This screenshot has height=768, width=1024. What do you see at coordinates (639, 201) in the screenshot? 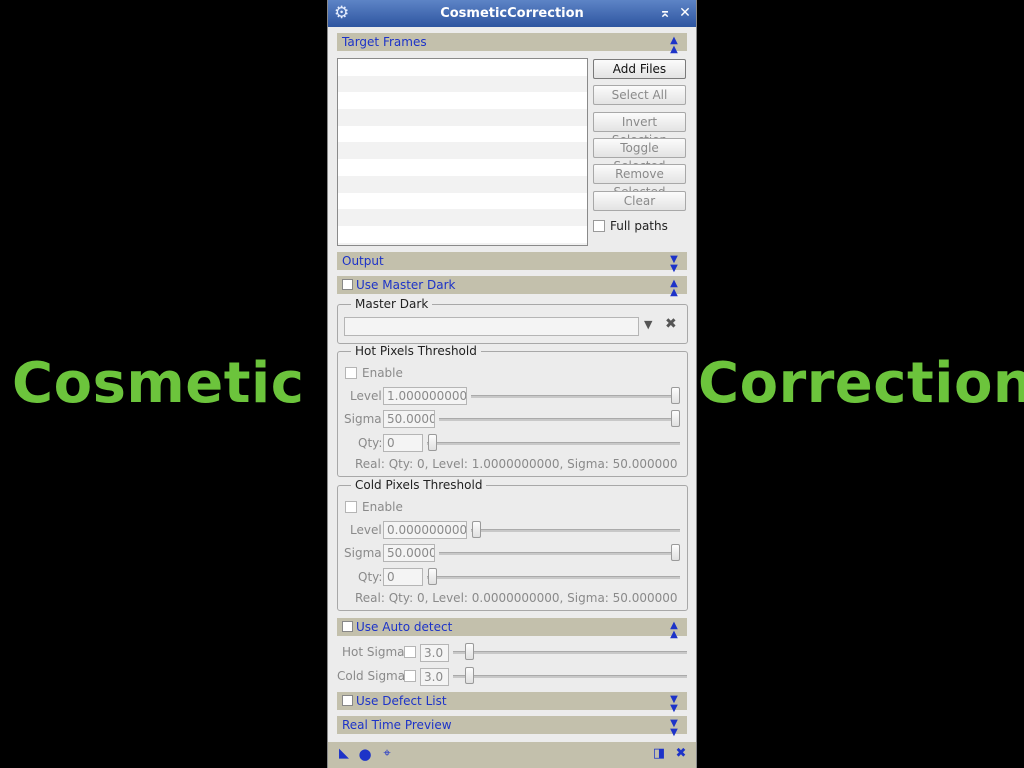
I see `clear-button: Clear` at bounding box center [639, 201].